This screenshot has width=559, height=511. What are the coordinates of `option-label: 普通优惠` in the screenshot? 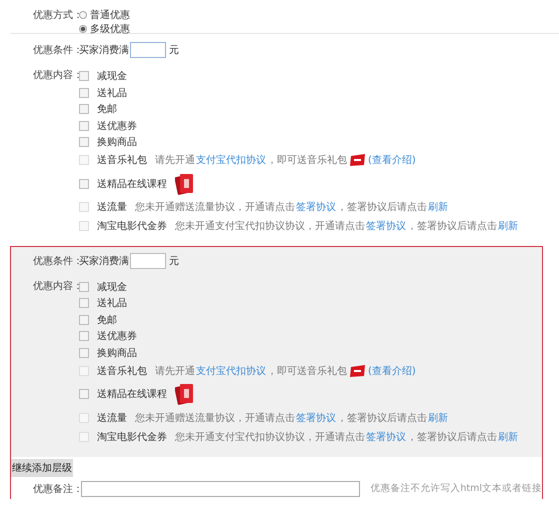 It's located at (110, 15).